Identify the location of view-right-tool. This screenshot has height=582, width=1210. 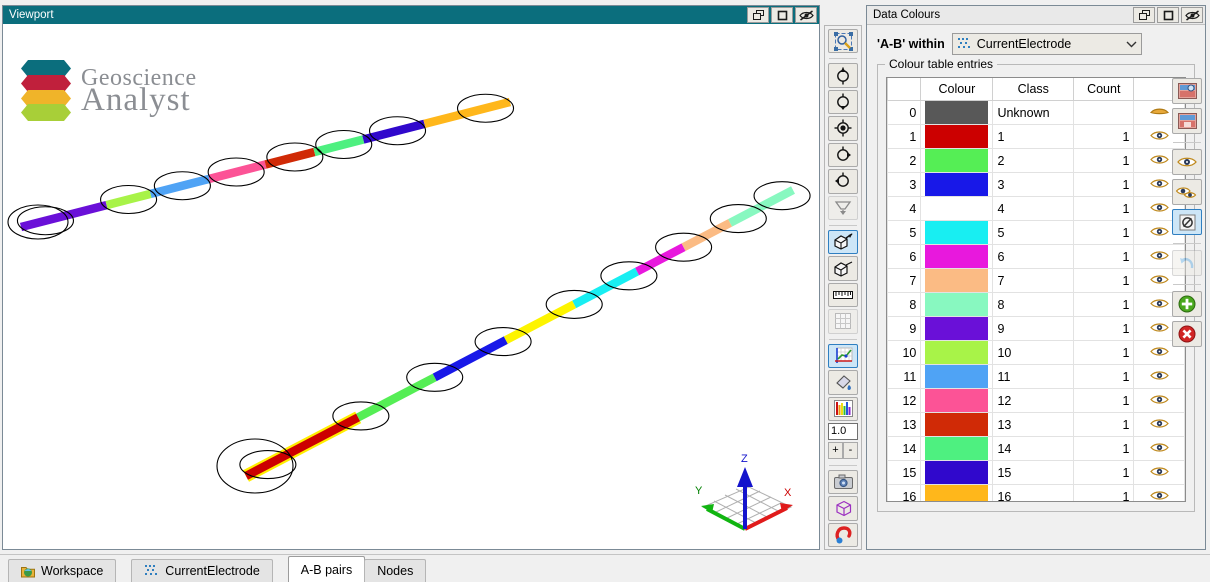
(843, 181).